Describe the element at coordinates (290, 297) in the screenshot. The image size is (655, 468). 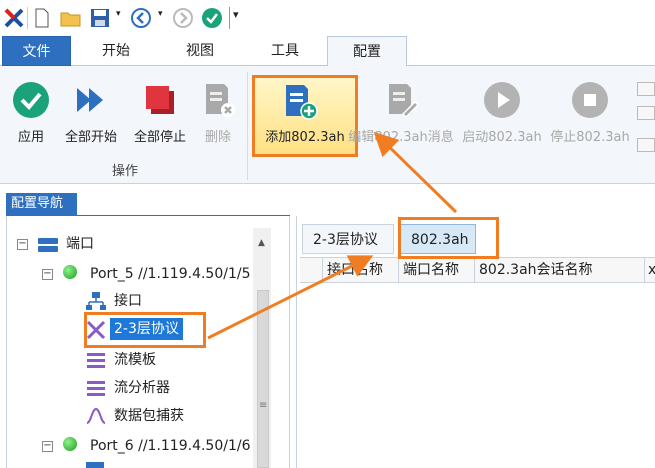
I see `arrow-to-column` at that location.